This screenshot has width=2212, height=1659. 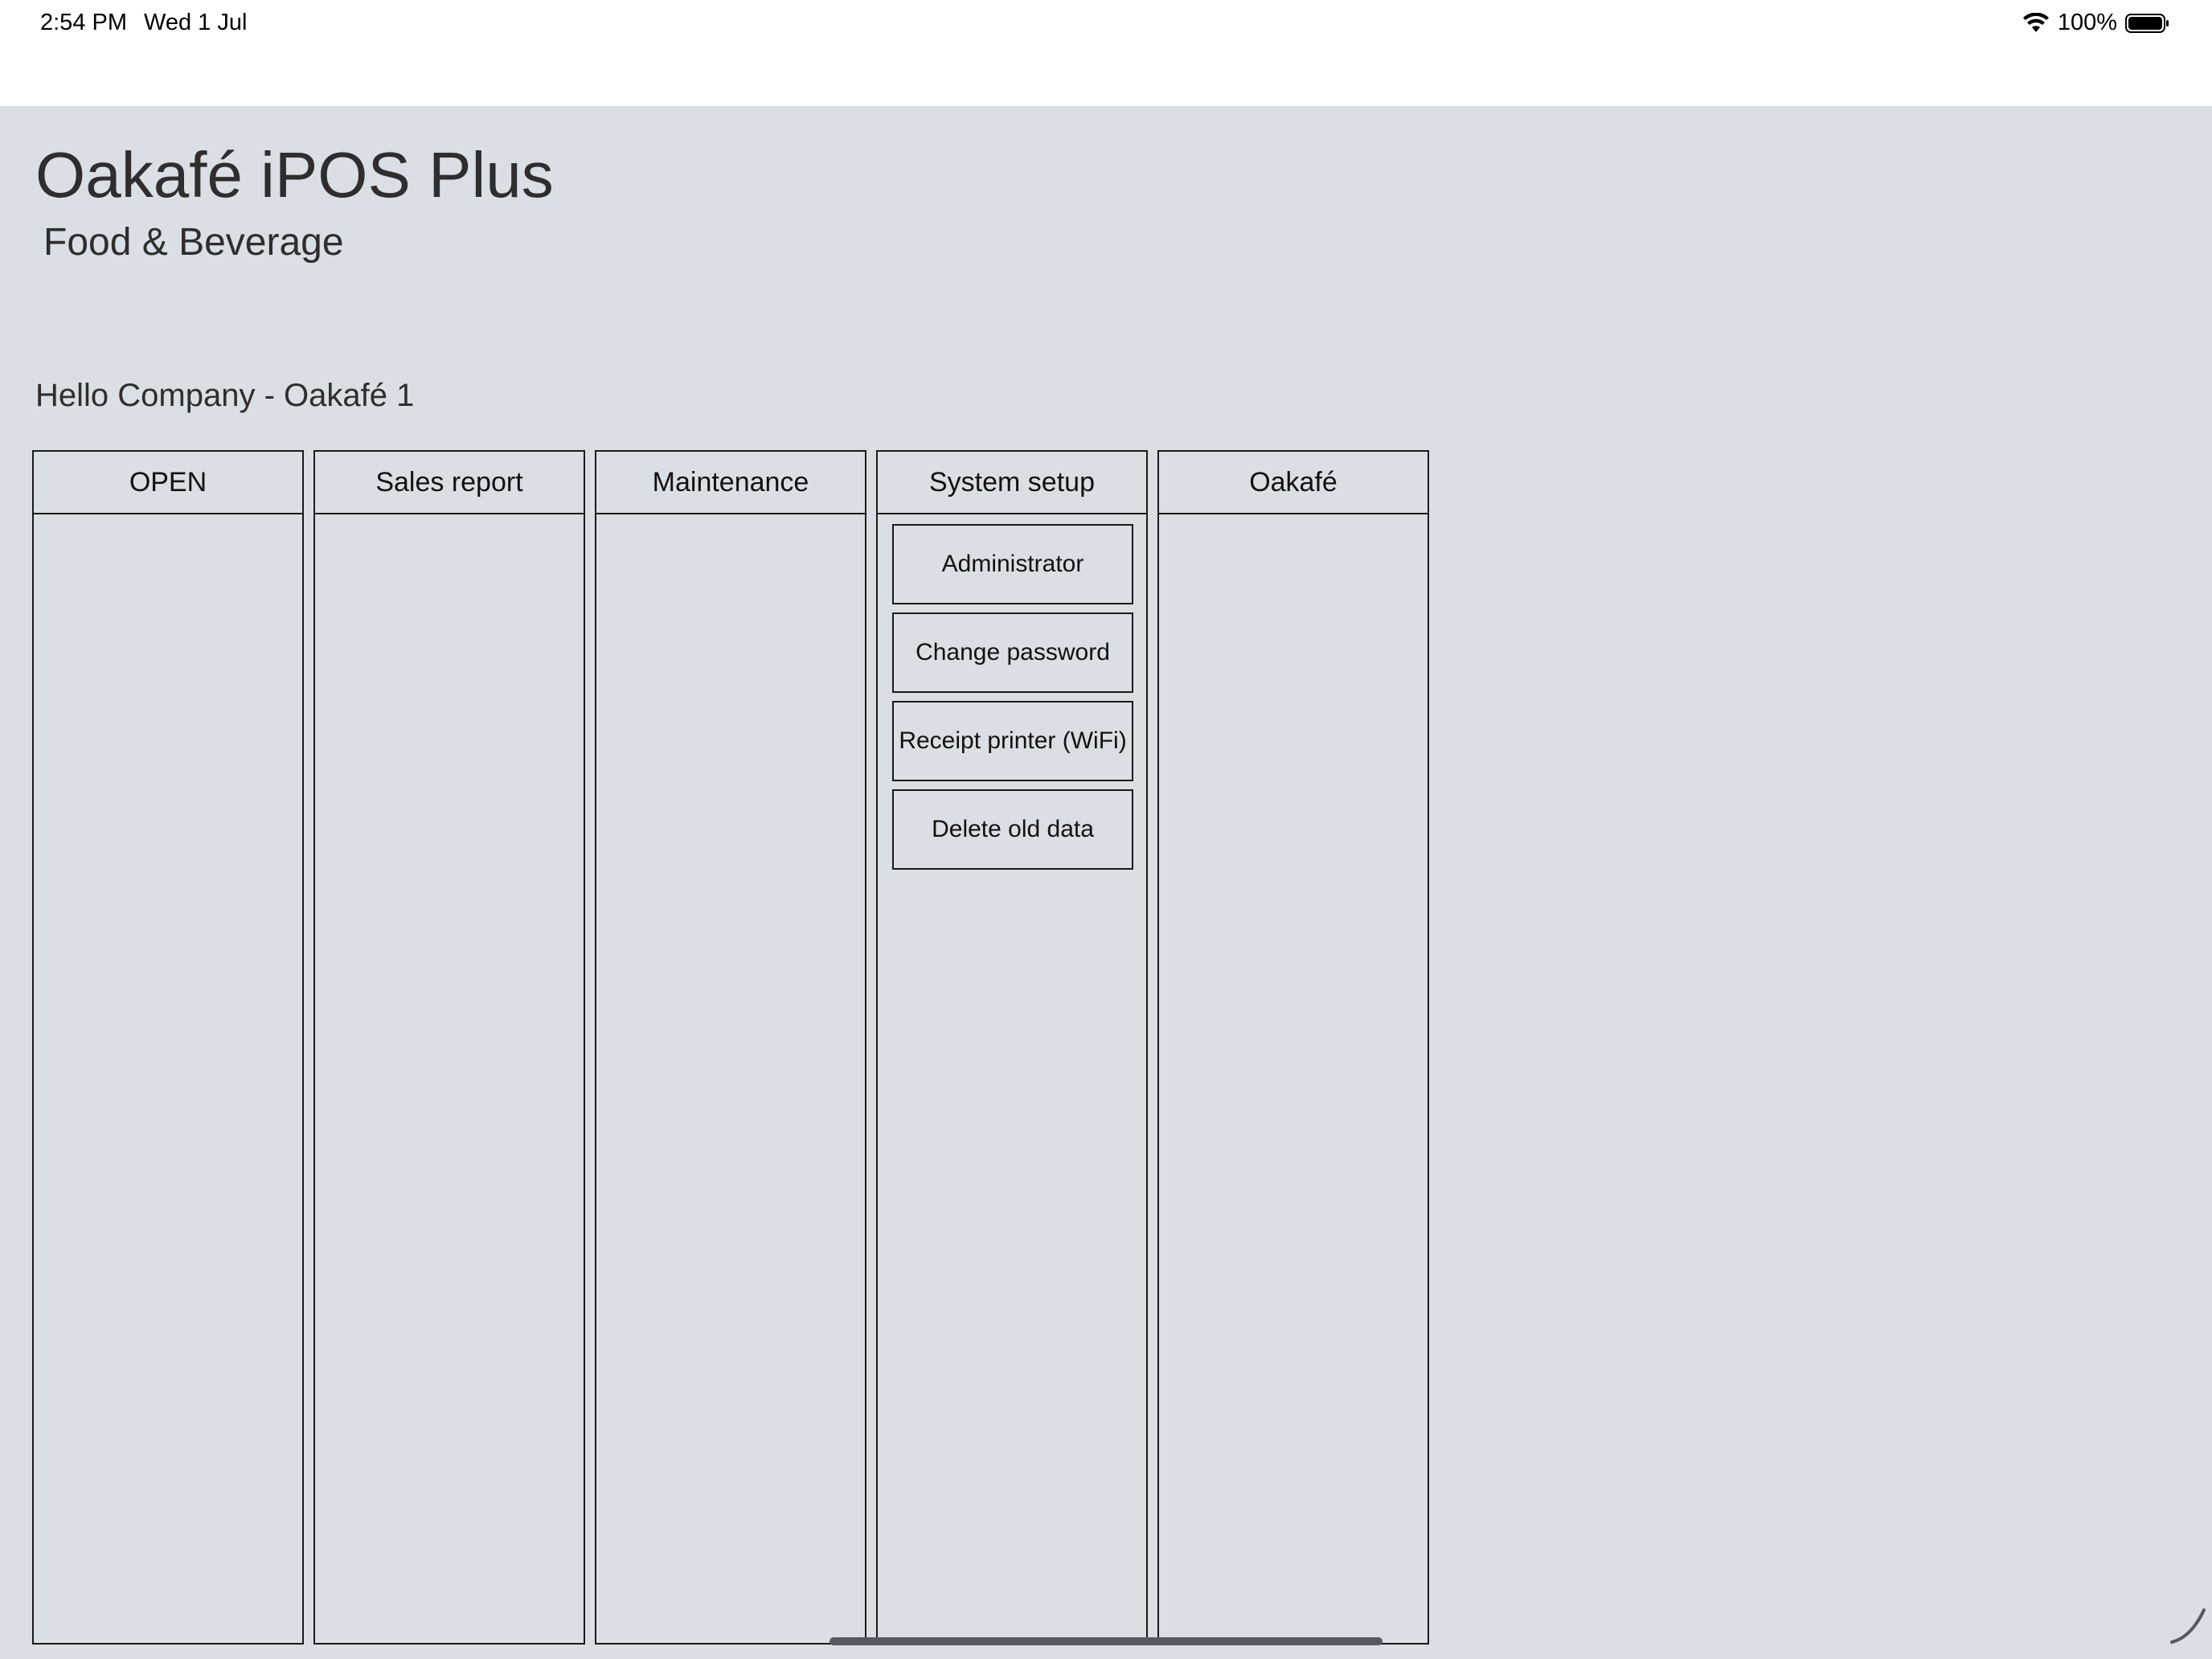 I want to click on sales-report-button: Sales report, so click(x=449, y=483).